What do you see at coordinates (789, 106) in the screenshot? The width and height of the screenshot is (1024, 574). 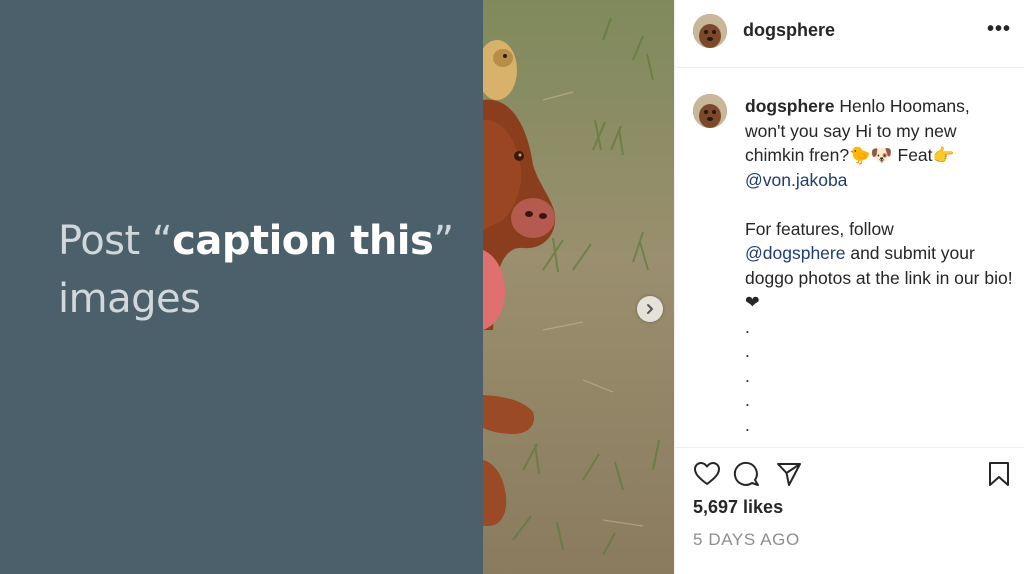 I see `caption-username: dogsphere` at bounding box center [789, 106].